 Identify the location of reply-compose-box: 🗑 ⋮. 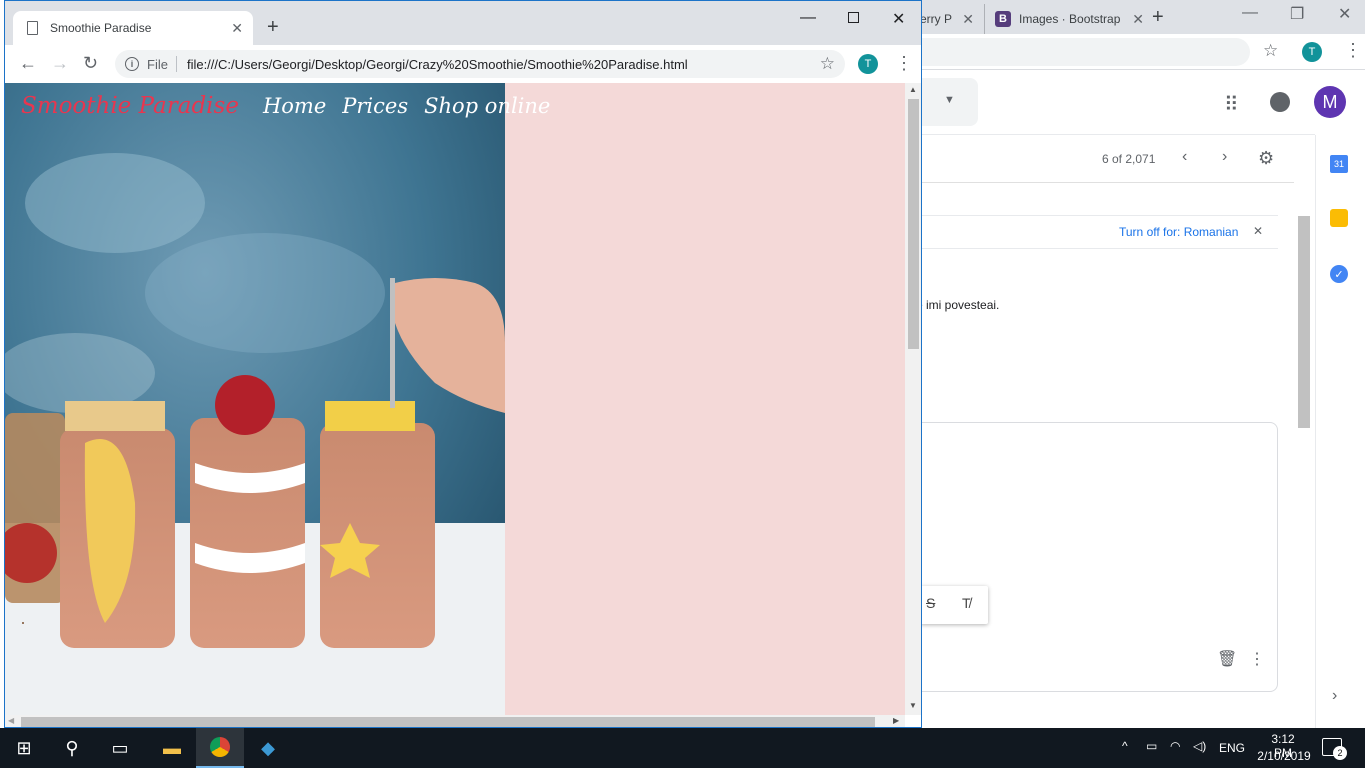
(1094, 557).